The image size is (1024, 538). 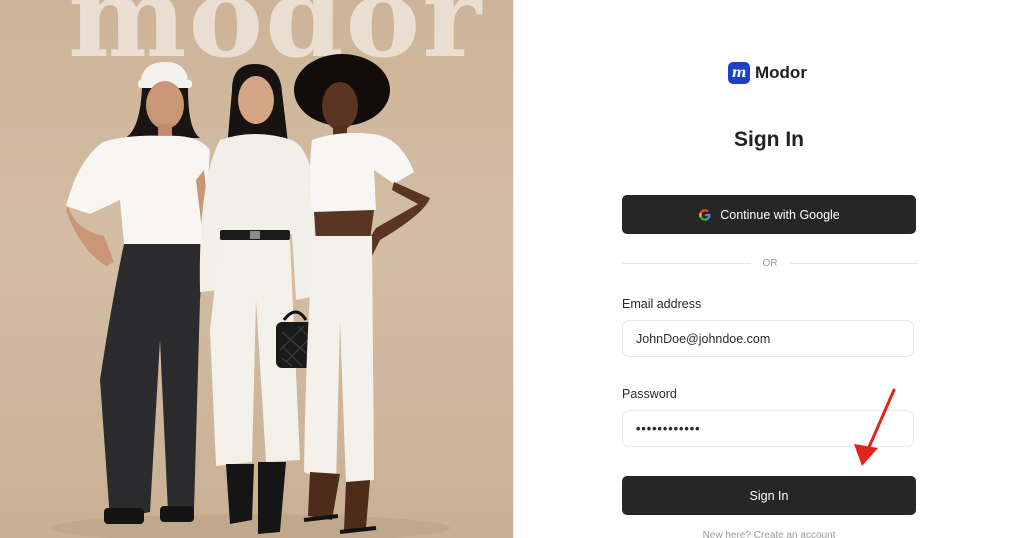 I want to click on or-divider: OR, so click(x=770, y=263).